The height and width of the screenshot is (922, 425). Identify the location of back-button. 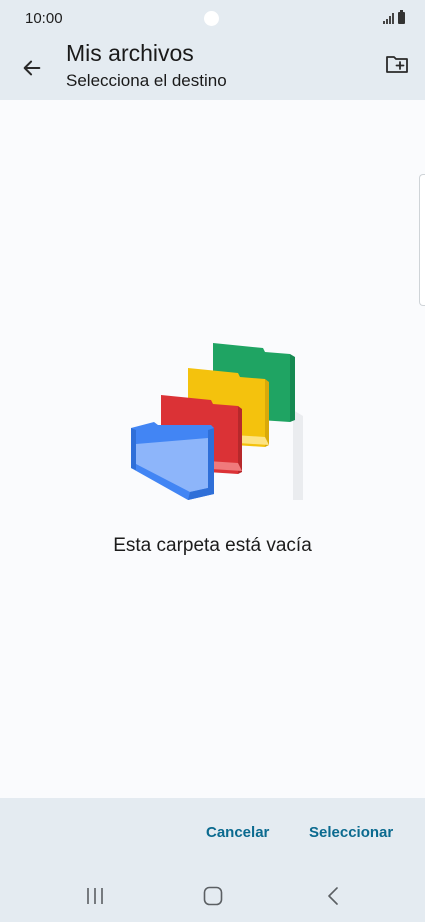
(32, 68).